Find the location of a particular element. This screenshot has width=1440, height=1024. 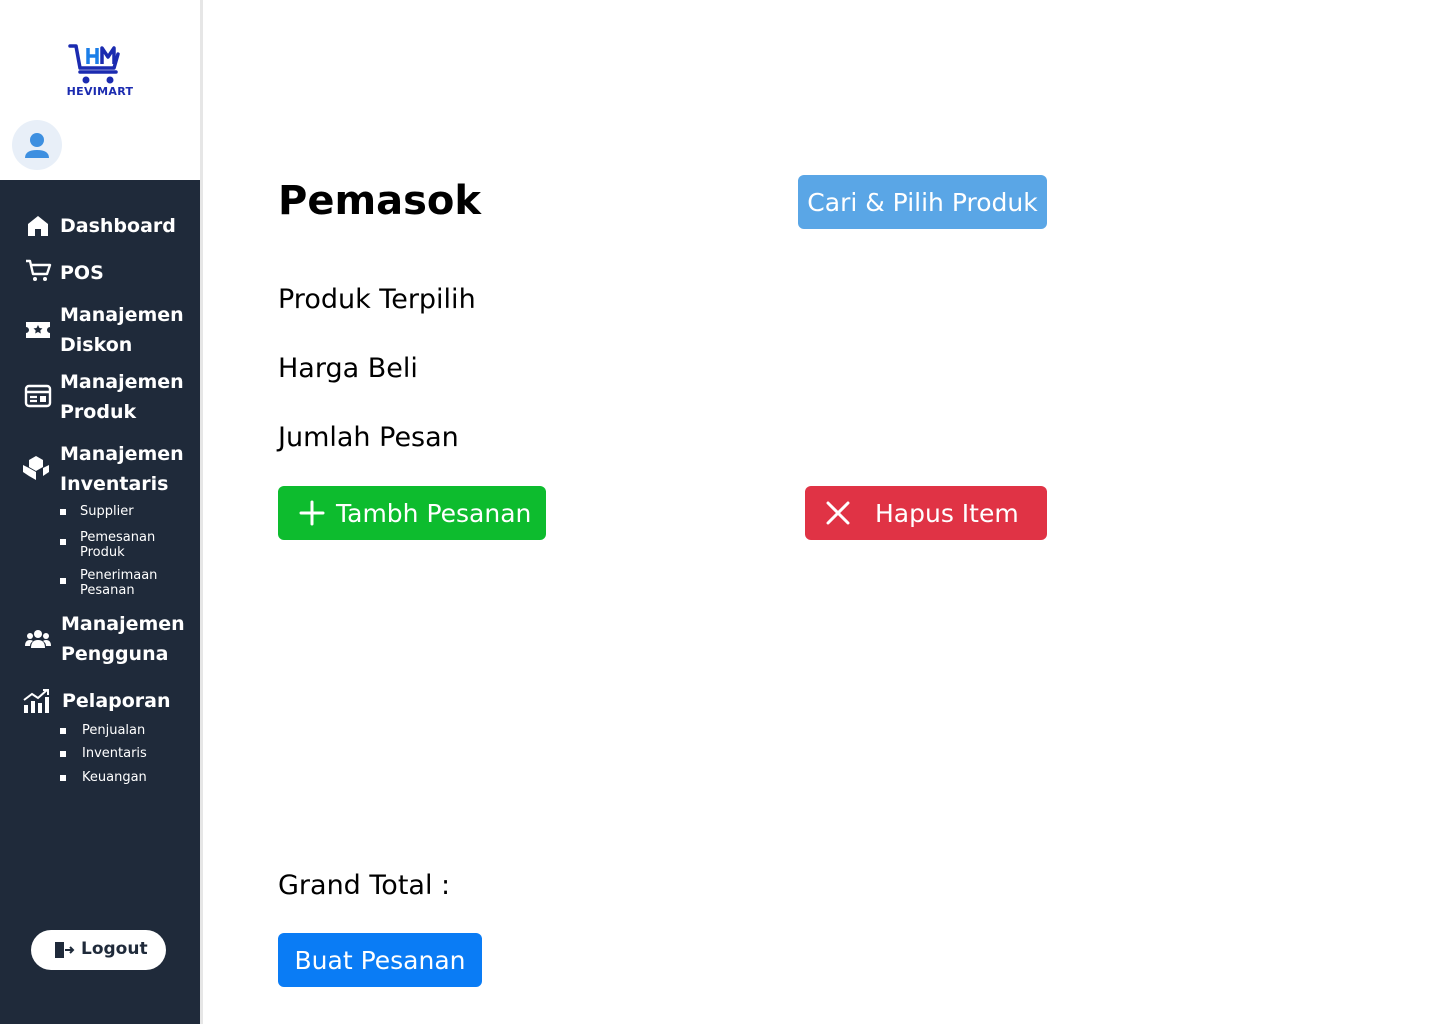

add-order-button: Tambh Pesanan is located at coordinates (412, 513).